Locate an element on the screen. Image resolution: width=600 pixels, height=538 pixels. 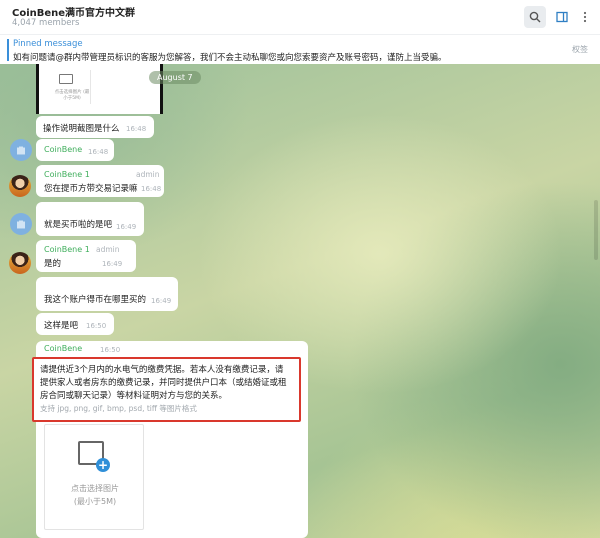
sidebar-toggle-button is located at coordinates (562, 17).